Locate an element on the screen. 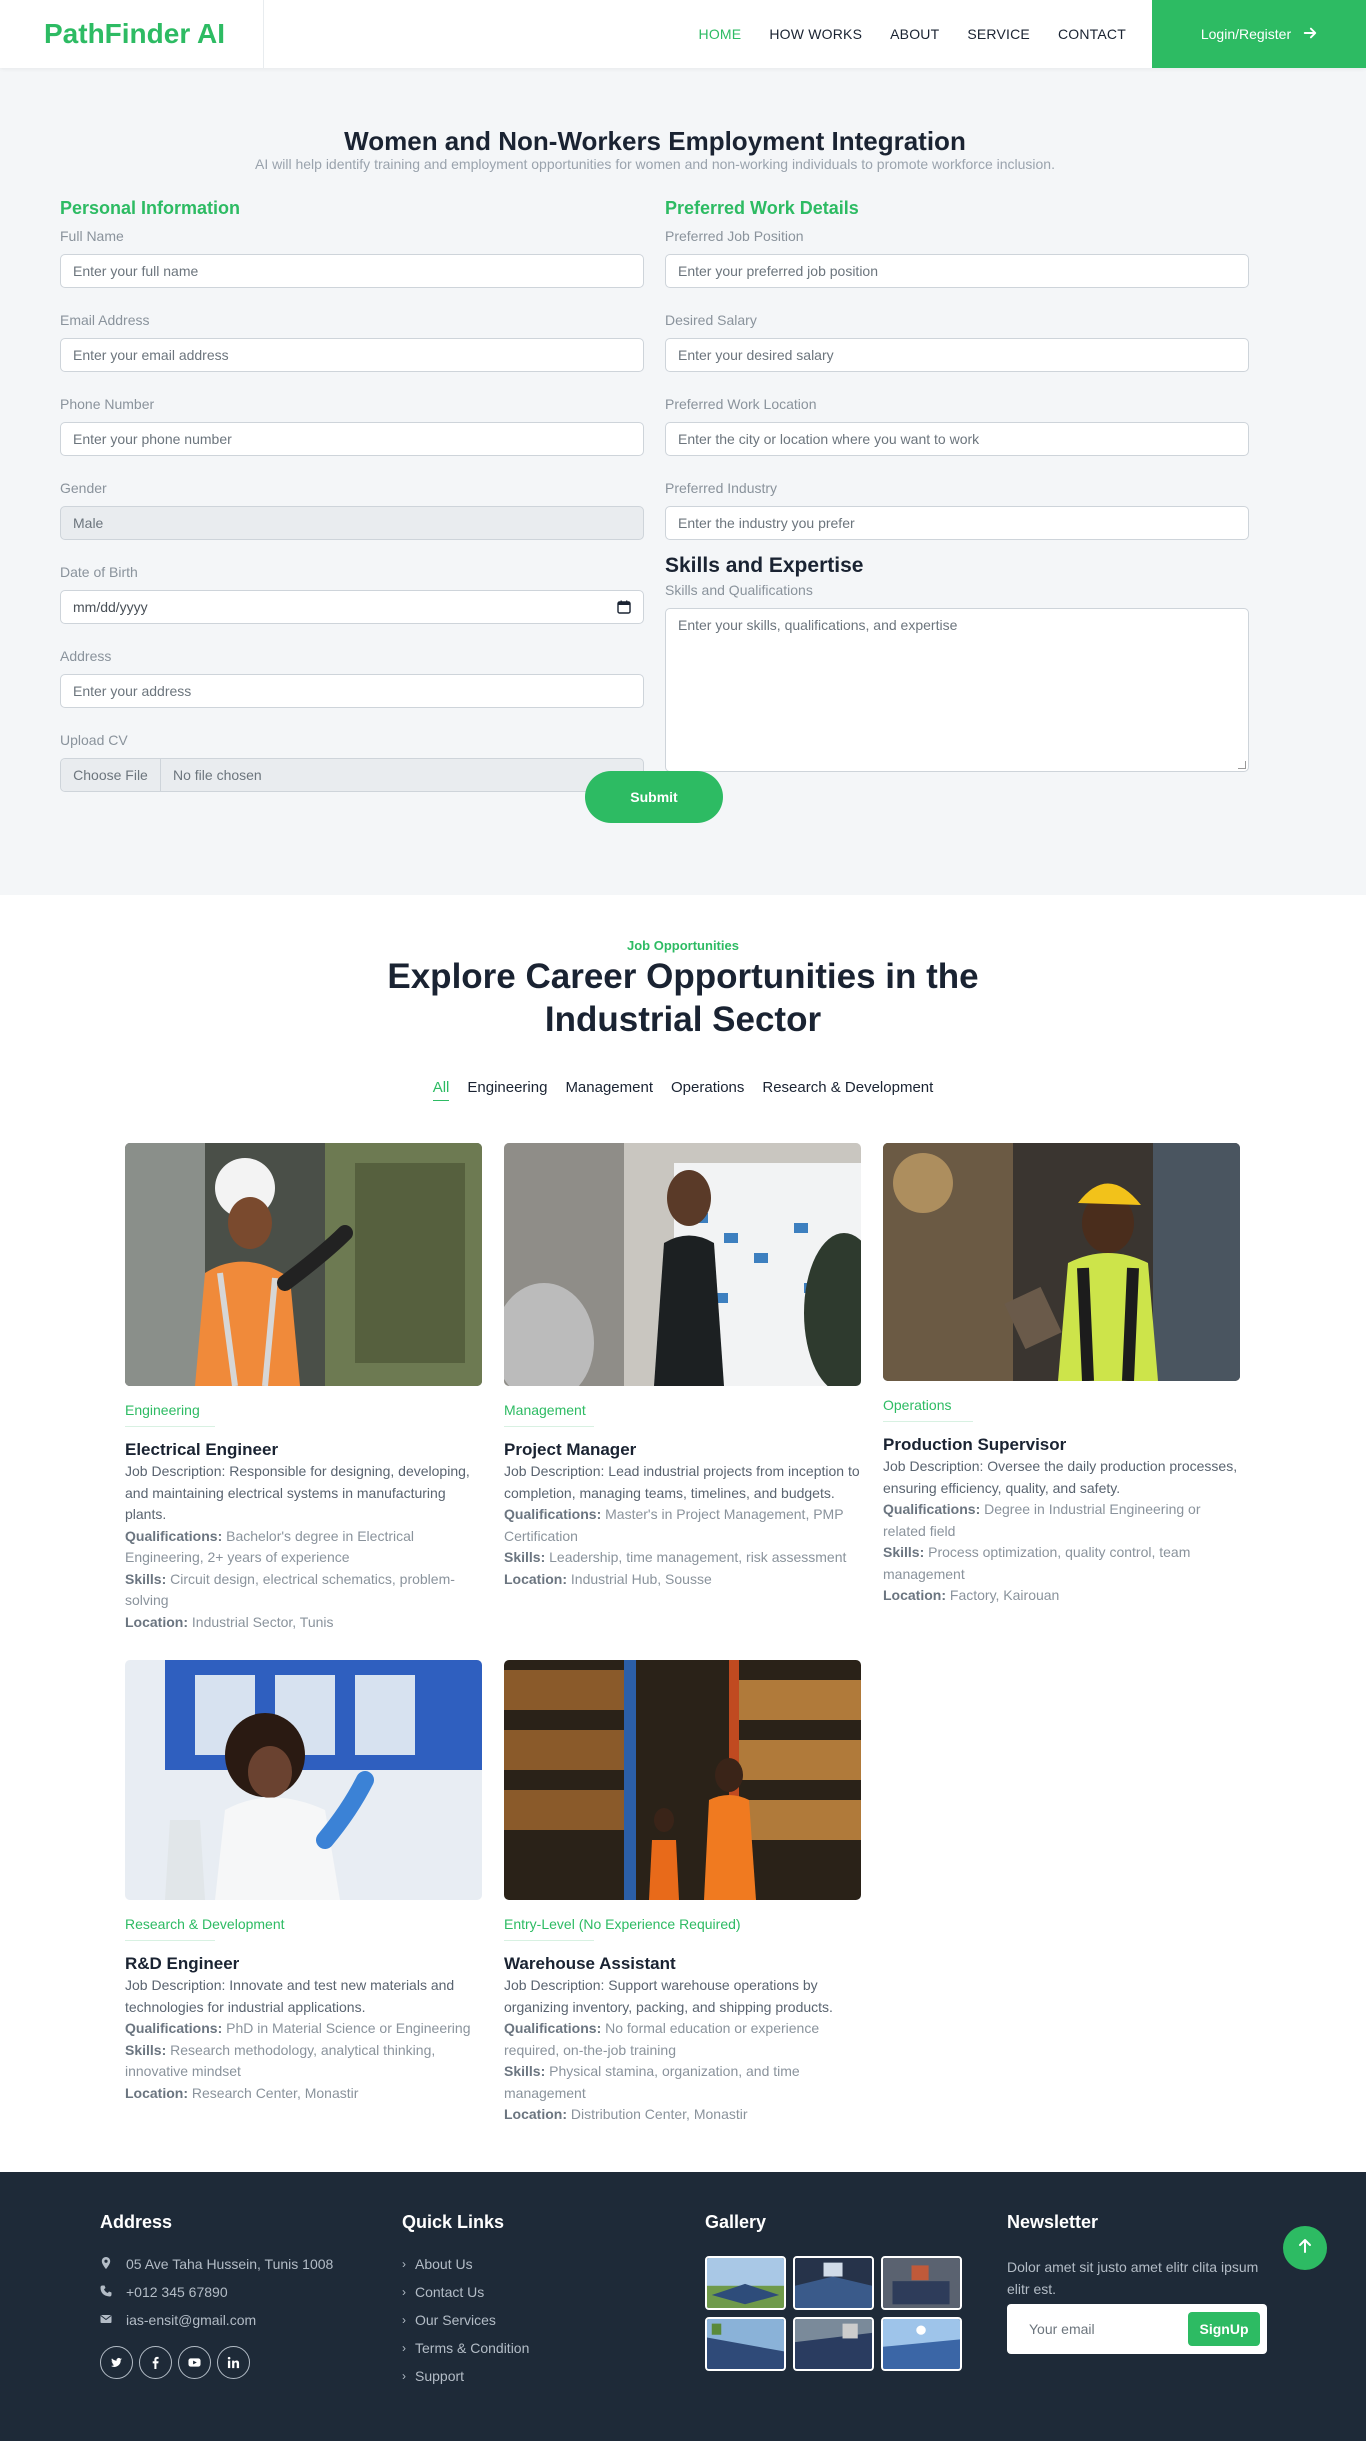 This screenshot has height=2441, width=1366. skills-label: Skills and Qualifications is located at coordinates (739, 590).